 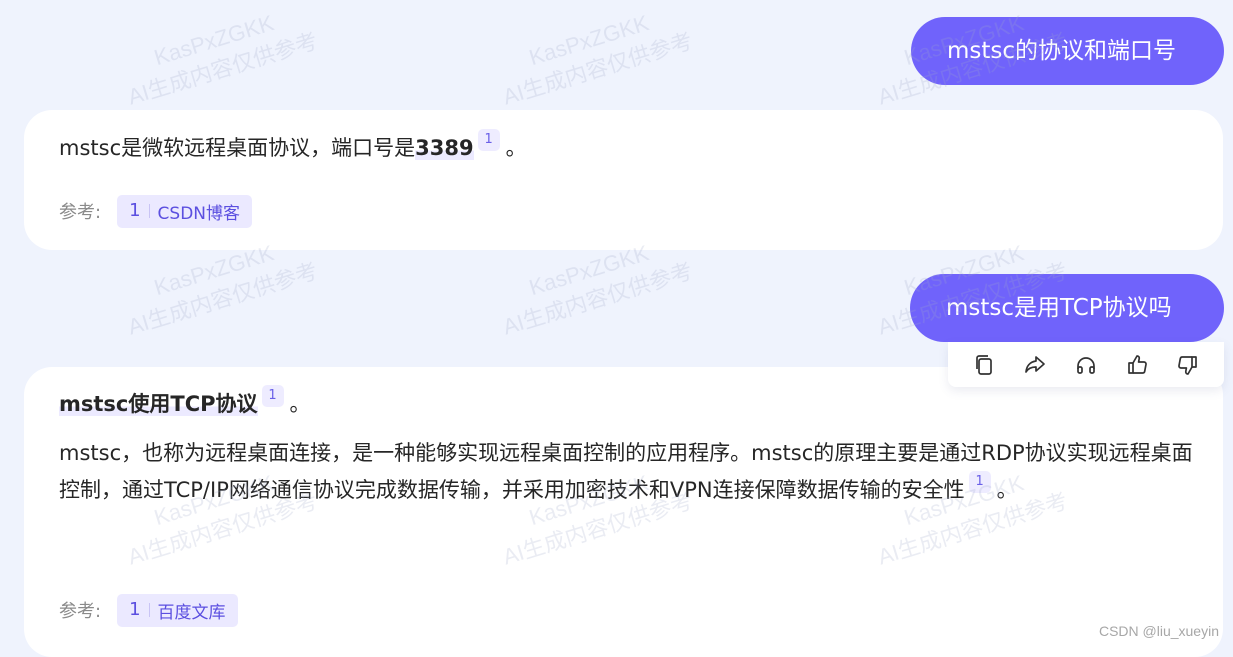 What do you see at coordinates (198, 213) in the screenshot?
I see `reference-source: CSDN博客` at bounding box center [198, 213].